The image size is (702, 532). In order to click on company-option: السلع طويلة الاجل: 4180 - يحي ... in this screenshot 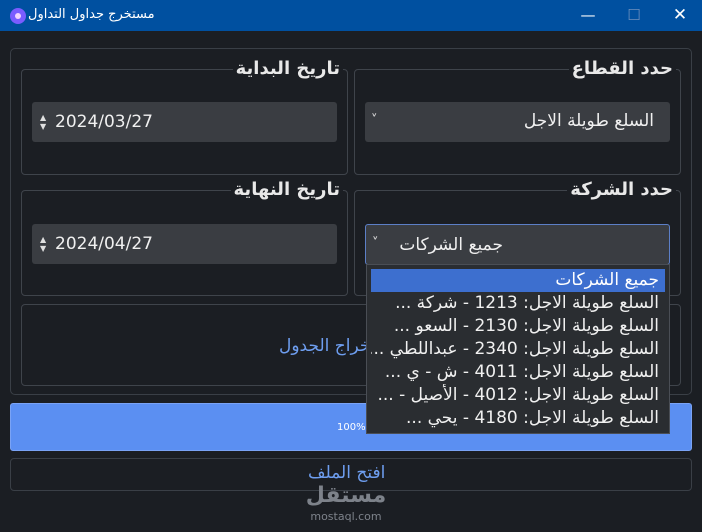, I will do `click(518, 418)`.